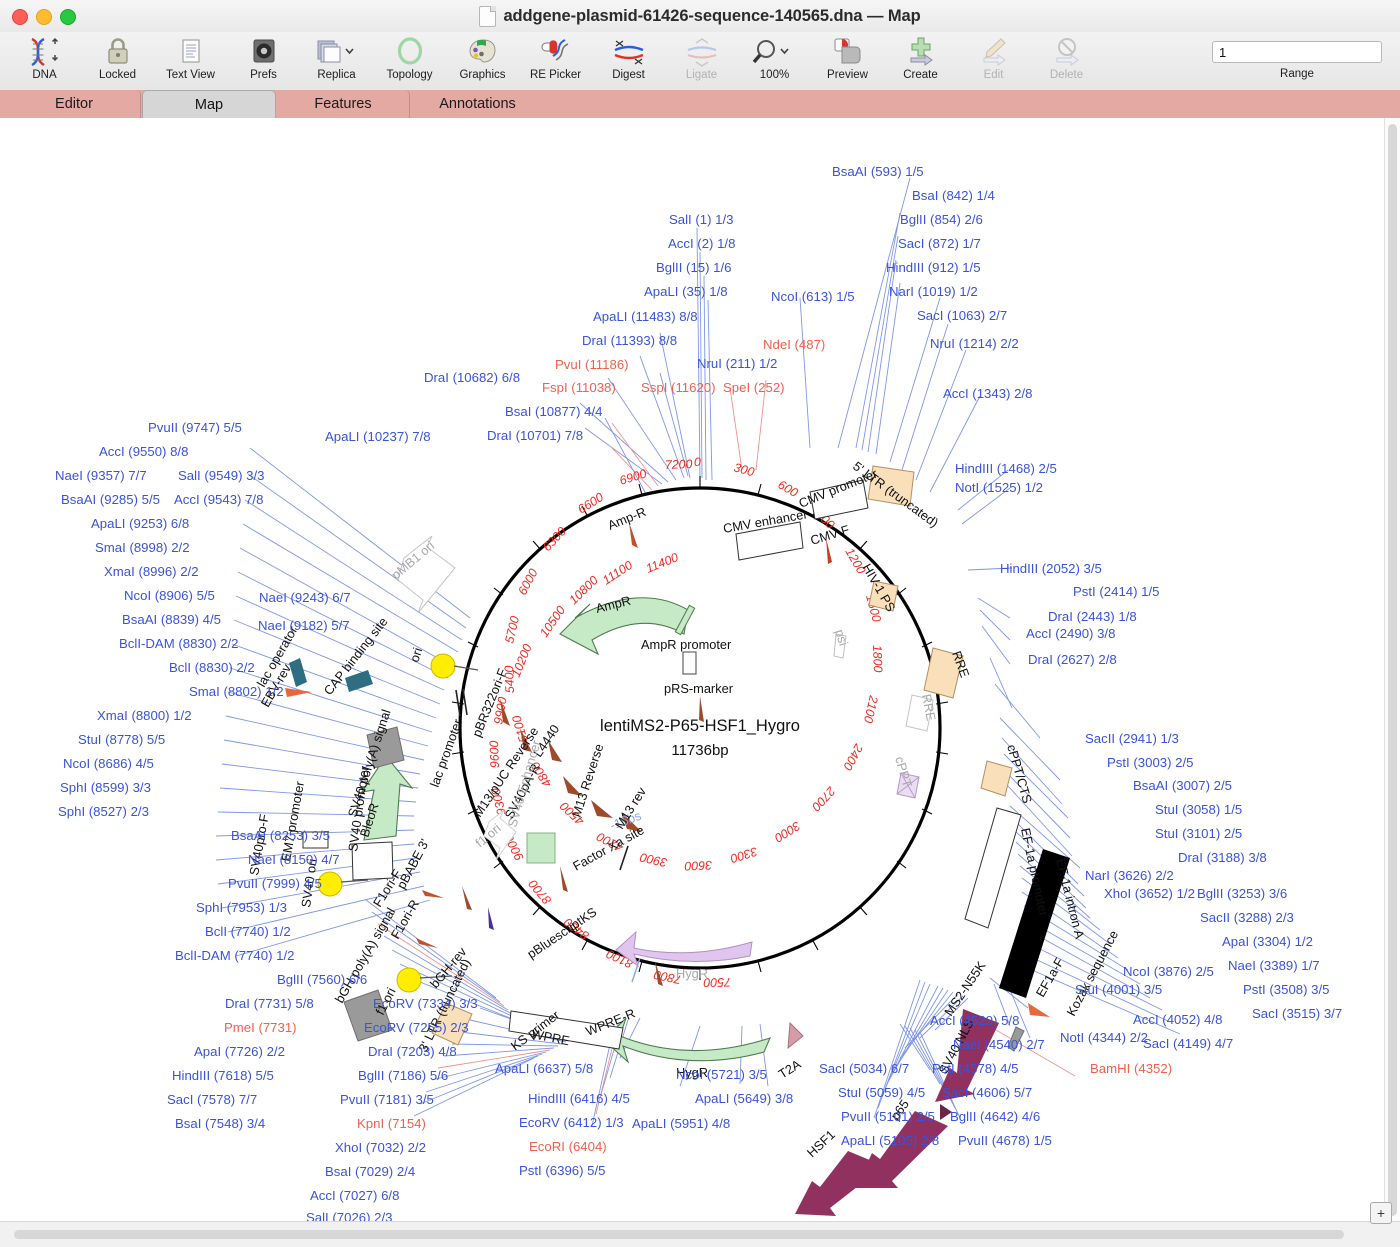 This screenshot has height=1247, width=1400. Describe the element at coordinates (263, 61) in the screenshot. I see `toolbar-button-prefs: Prefs` at that location.